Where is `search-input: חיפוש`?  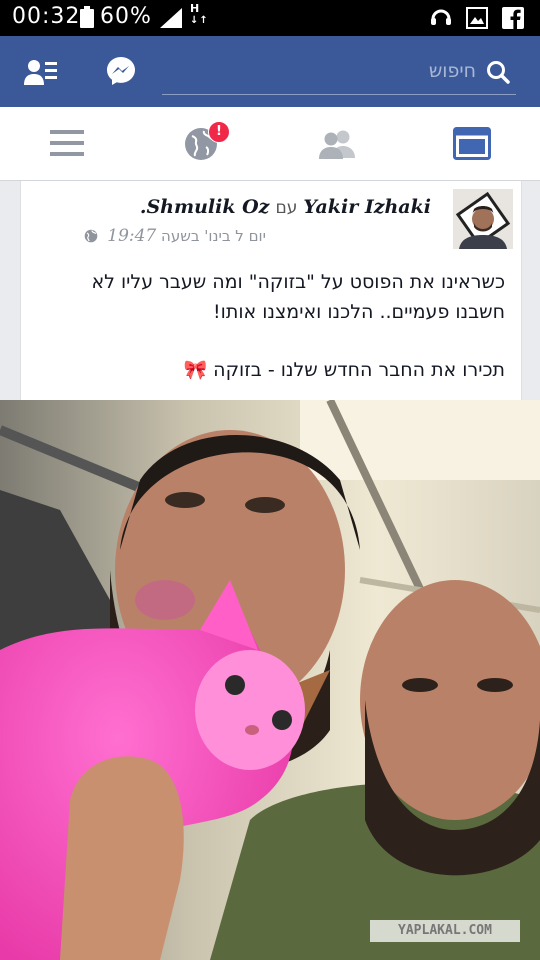
search-input: חיפוש is located at coordinates (452, 71).